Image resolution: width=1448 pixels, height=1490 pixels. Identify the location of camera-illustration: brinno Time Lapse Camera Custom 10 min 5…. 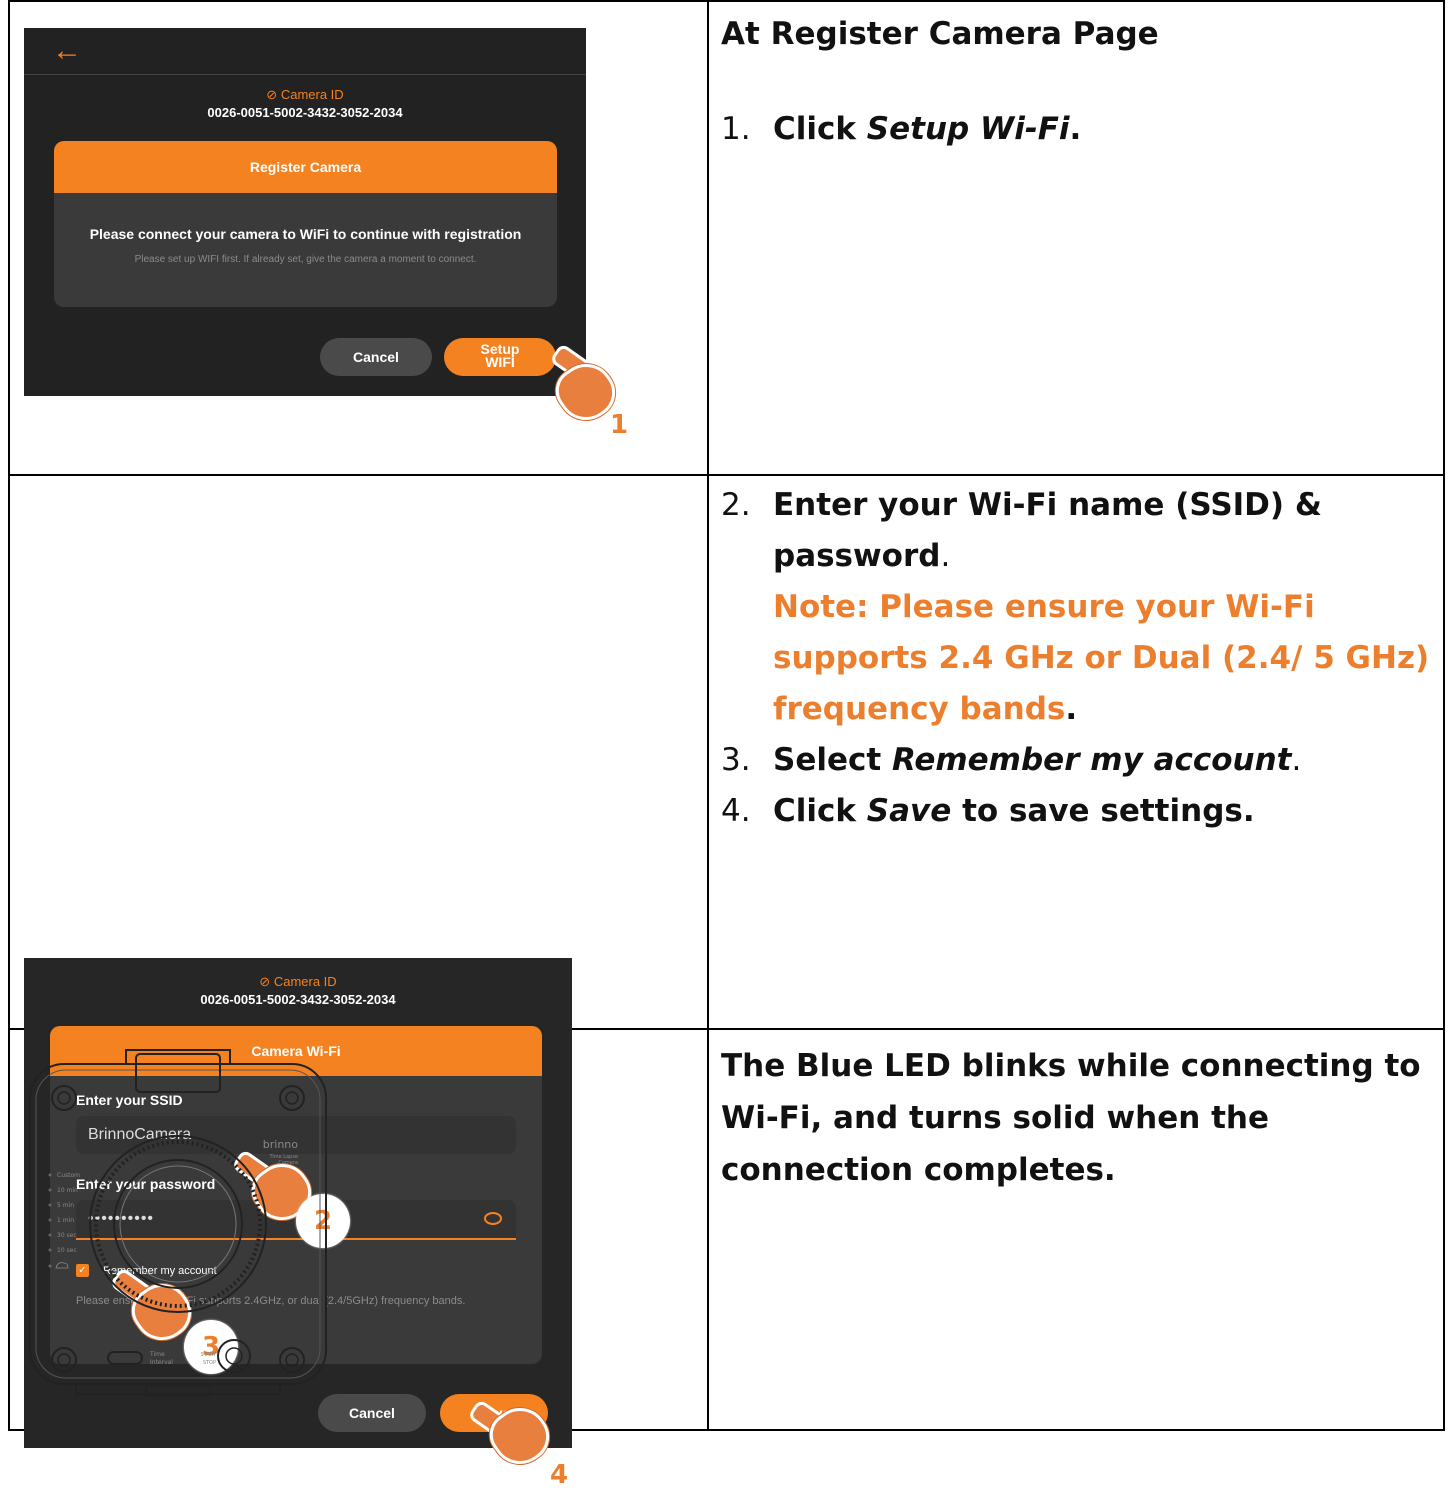
(178, 1223).